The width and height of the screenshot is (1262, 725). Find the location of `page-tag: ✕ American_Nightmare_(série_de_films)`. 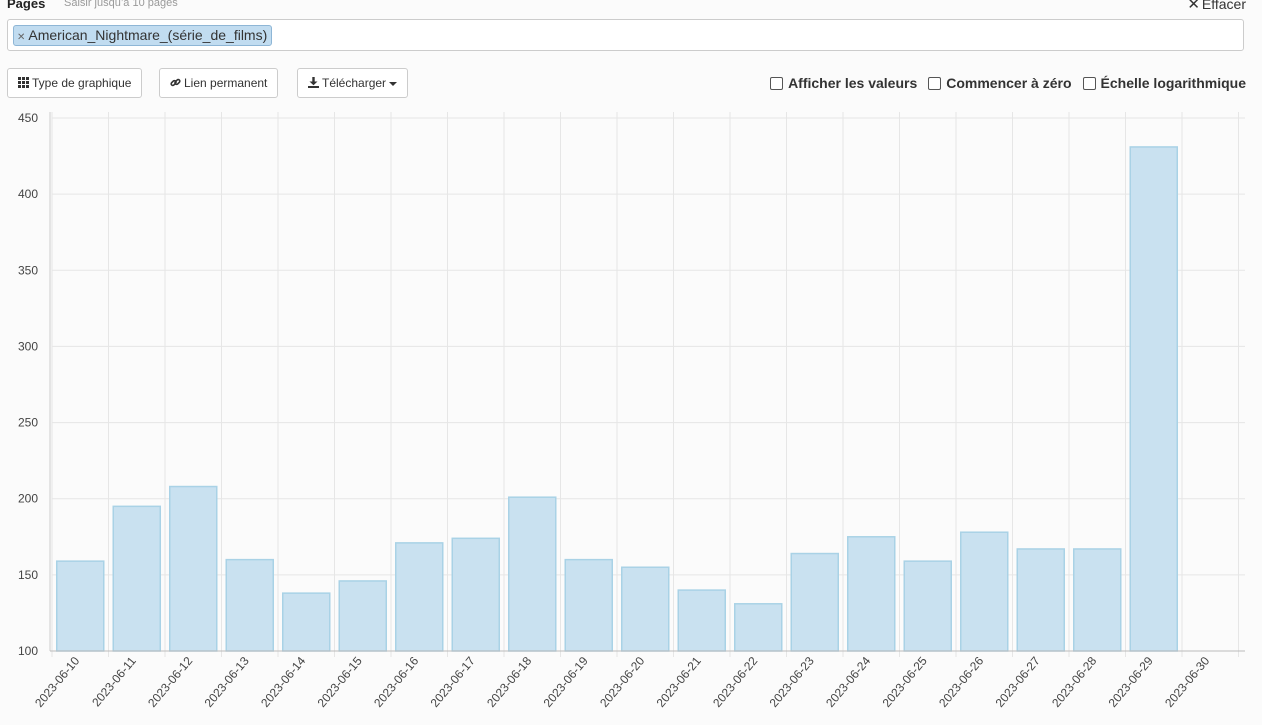

page-tag: ✕ American_Nightmare_(série_de_films) is located at coordinates (143, 35).